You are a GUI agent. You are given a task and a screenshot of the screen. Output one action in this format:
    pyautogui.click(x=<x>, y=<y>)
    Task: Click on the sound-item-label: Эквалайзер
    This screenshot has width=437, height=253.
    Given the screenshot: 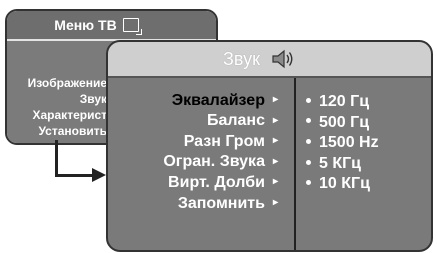 What is the action you would take?
    pyautogui.click(x=218, y=100)
    